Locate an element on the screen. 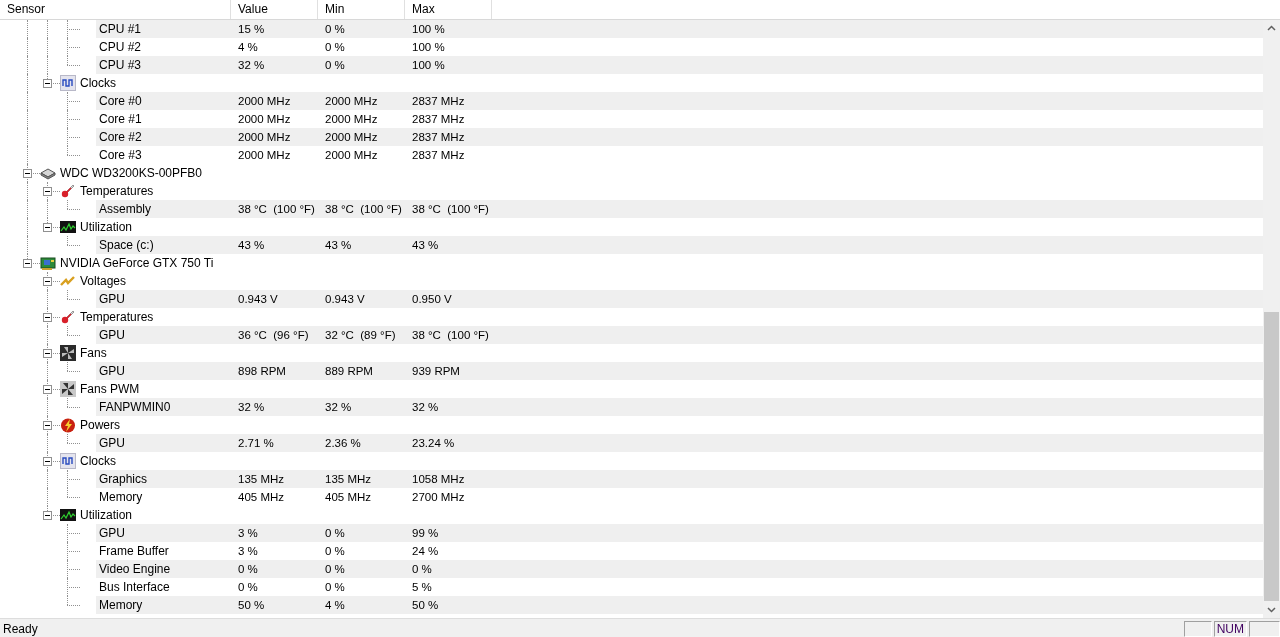  tree-node-label: Fans is located at coordinates (95, 353).